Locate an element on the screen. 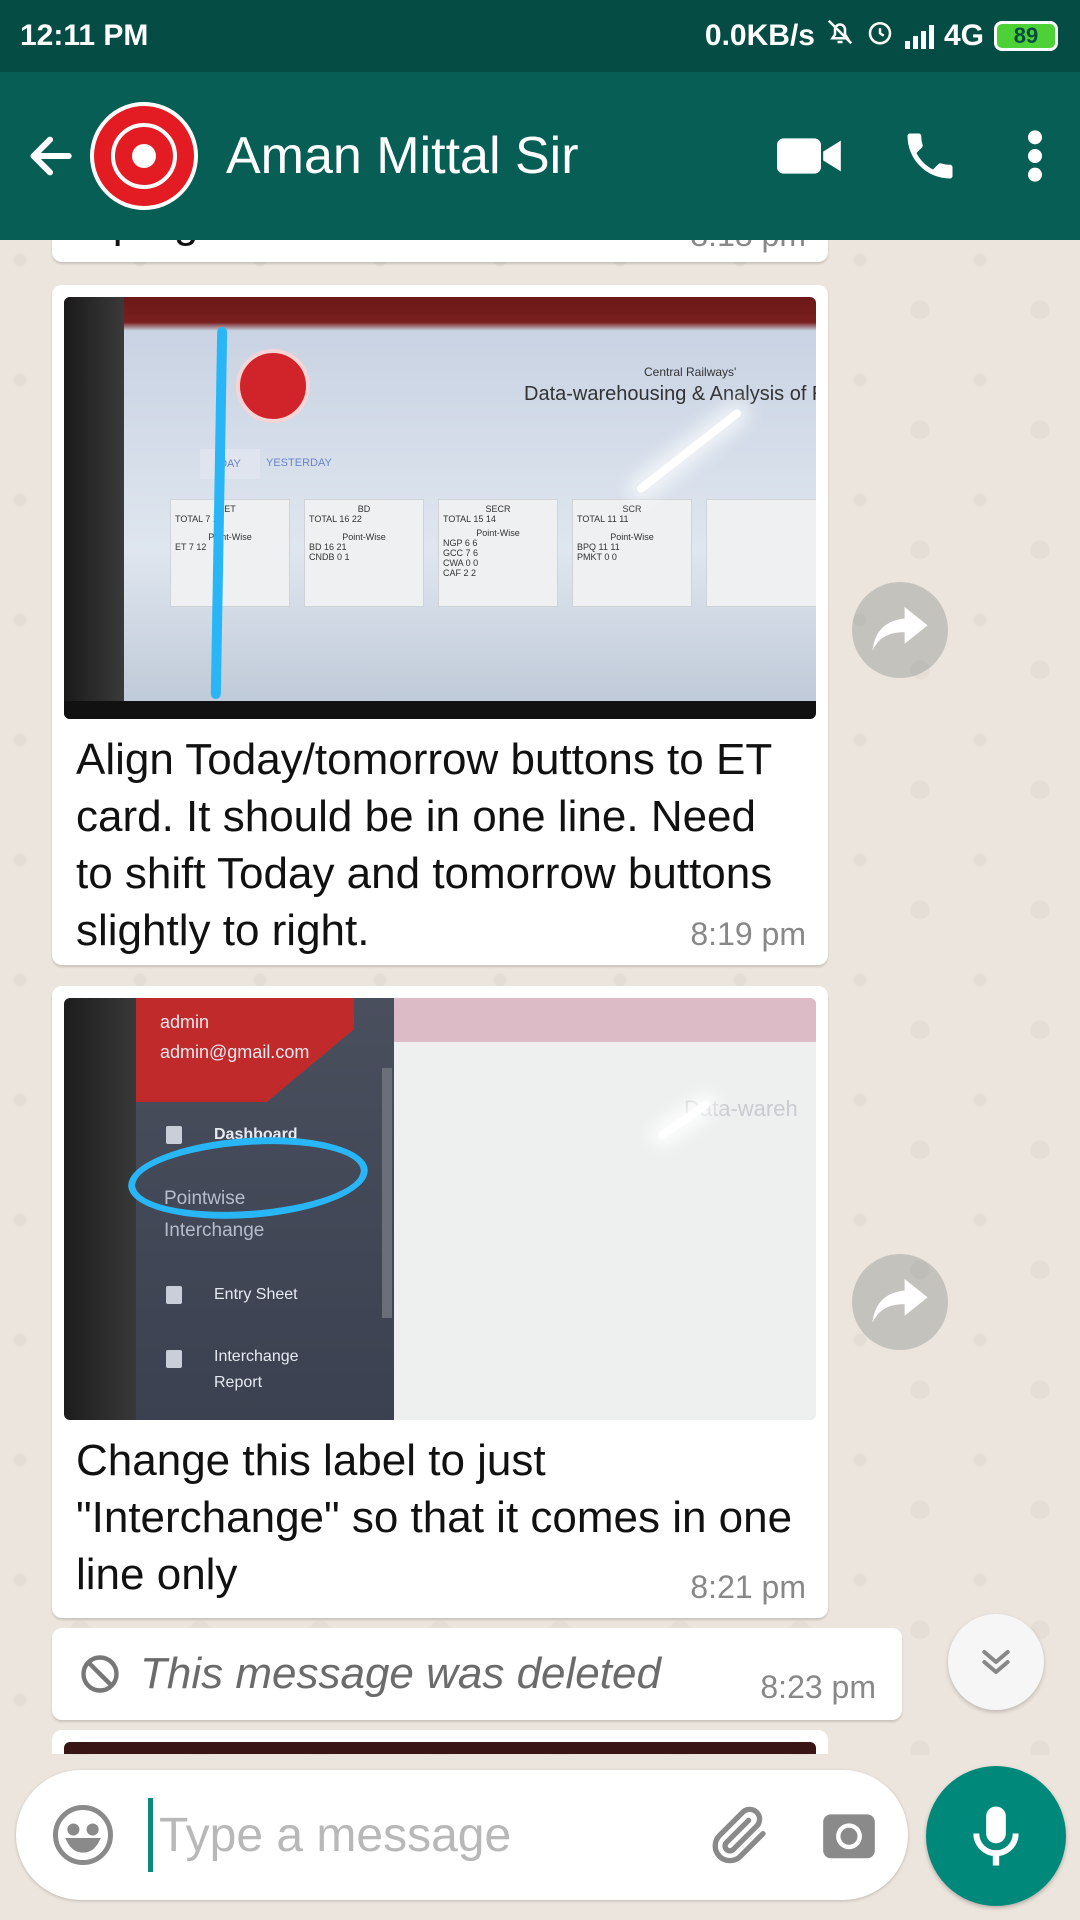 This screenshot has width=1080, height=1920. emoji-icon is located at coordinates (83, 1835).